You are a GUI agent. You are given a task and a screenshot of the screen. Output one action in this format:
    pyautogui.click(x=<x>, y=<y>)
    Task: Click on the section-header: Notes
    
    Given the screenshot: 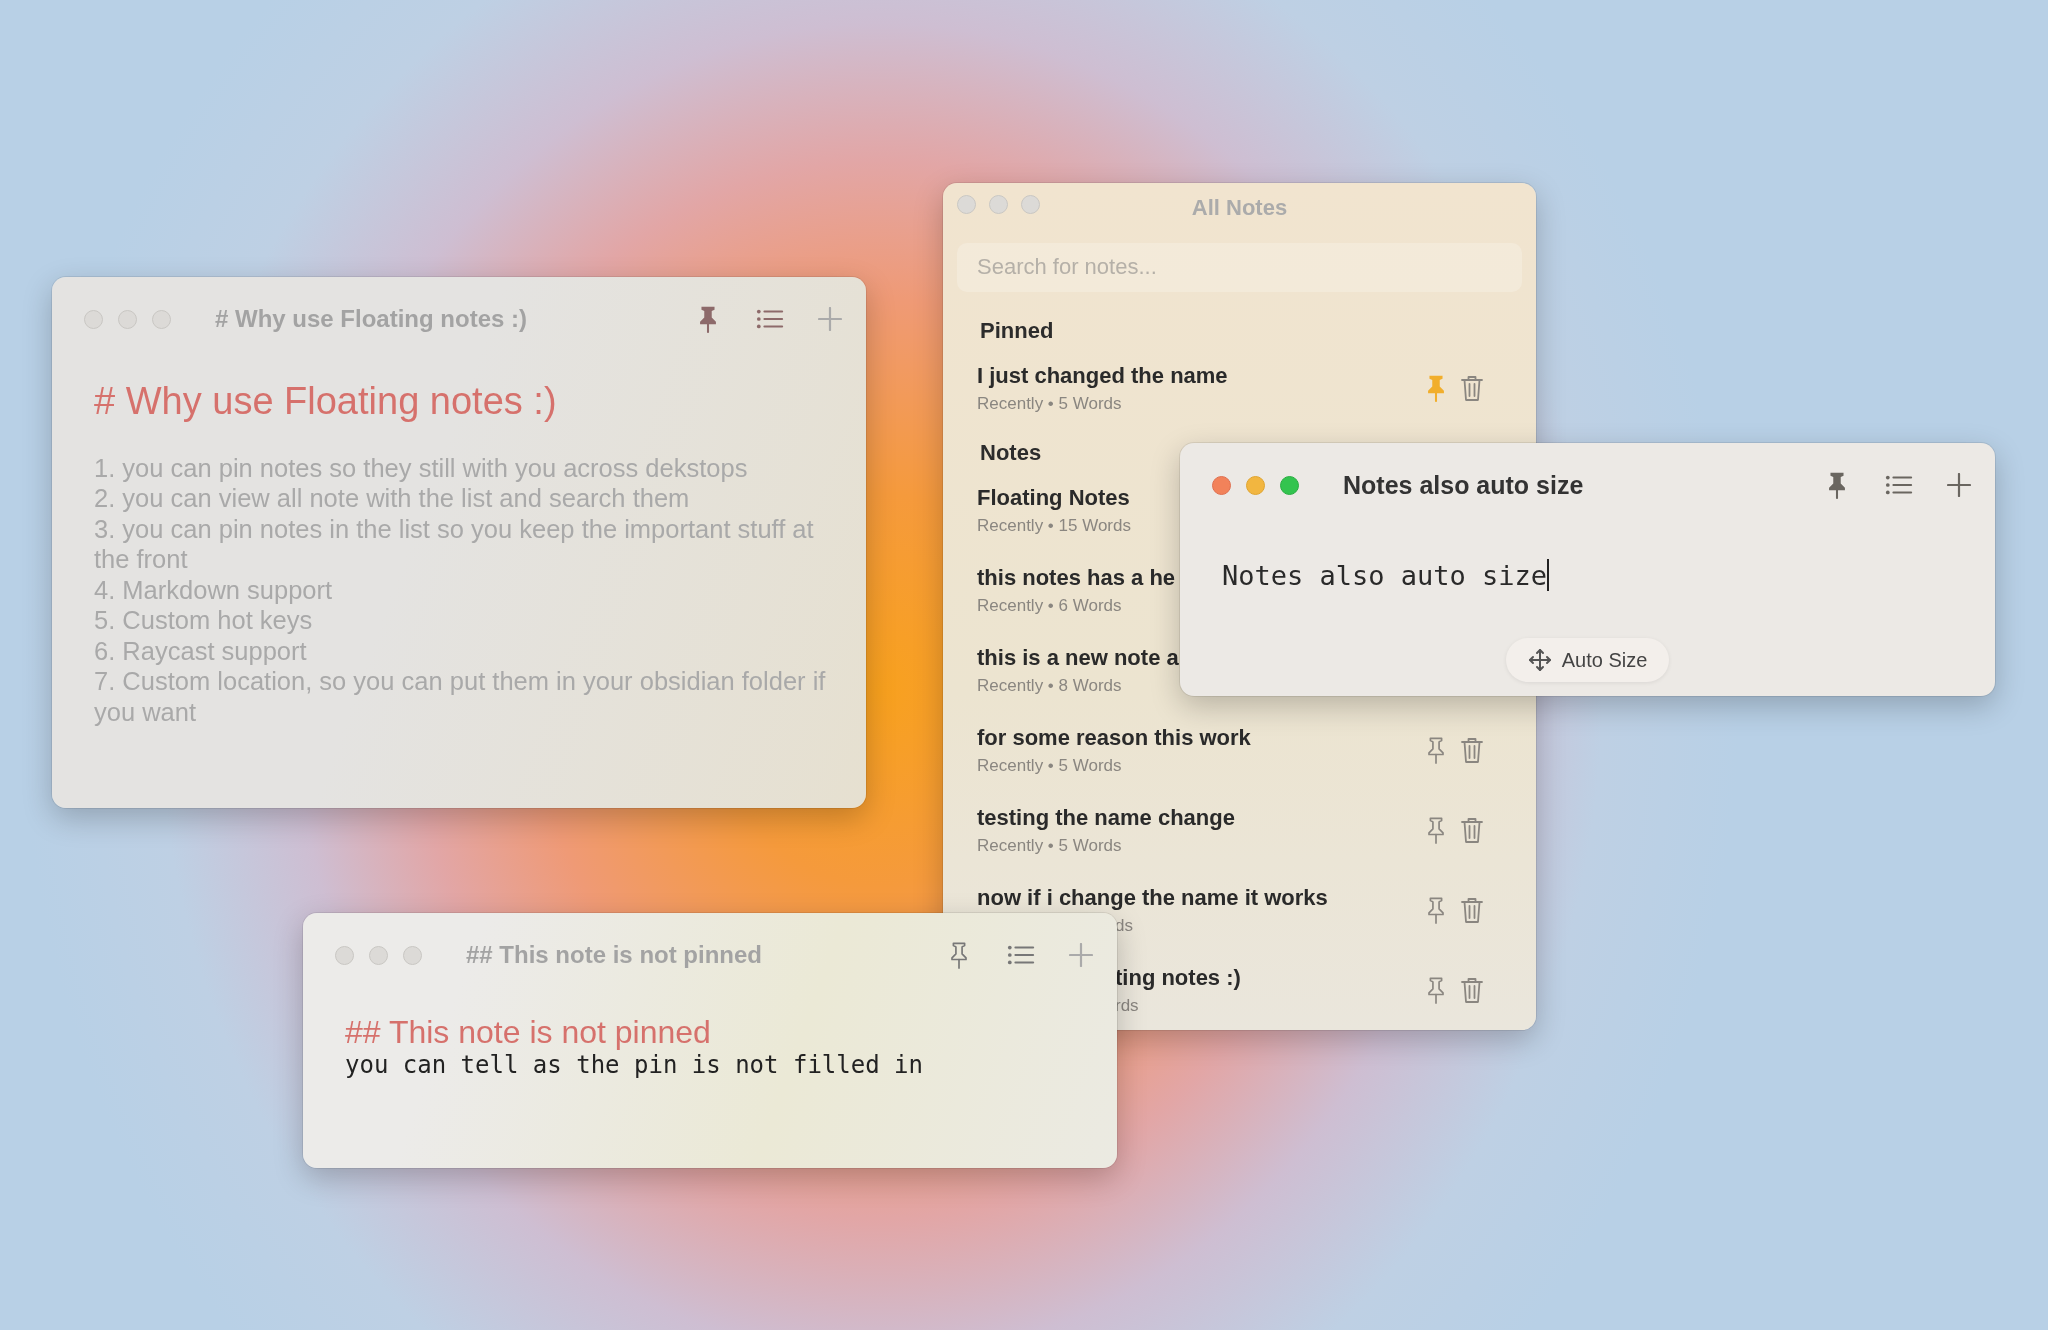 What is the action you would take?
    pyautogui.click(x=1011, y=453)
    